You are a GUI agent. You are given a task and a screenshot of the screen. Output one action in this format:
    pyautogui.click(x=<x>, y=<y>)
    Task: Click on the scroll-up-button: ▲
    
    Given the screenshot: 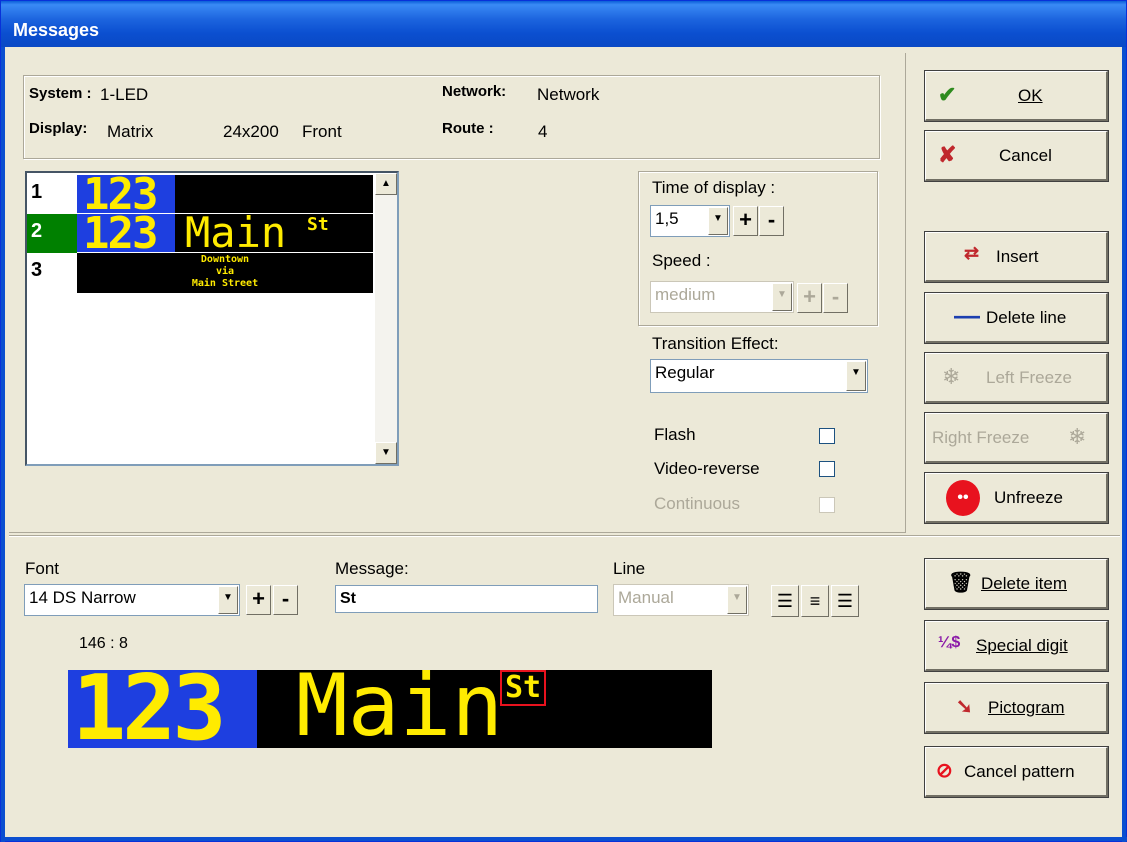 What is the action you would take?
    pyautogui.click(x=386, y=184)
    